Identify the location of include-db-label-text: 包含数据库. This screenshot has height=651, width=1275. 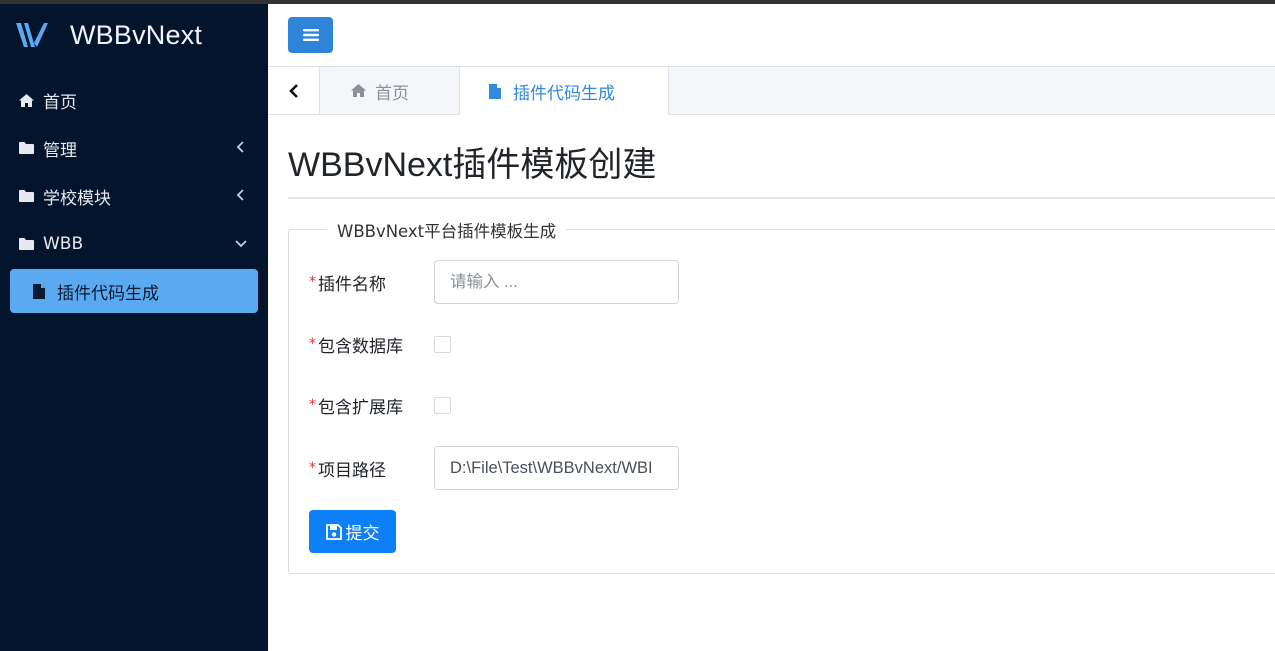
(360, 346).